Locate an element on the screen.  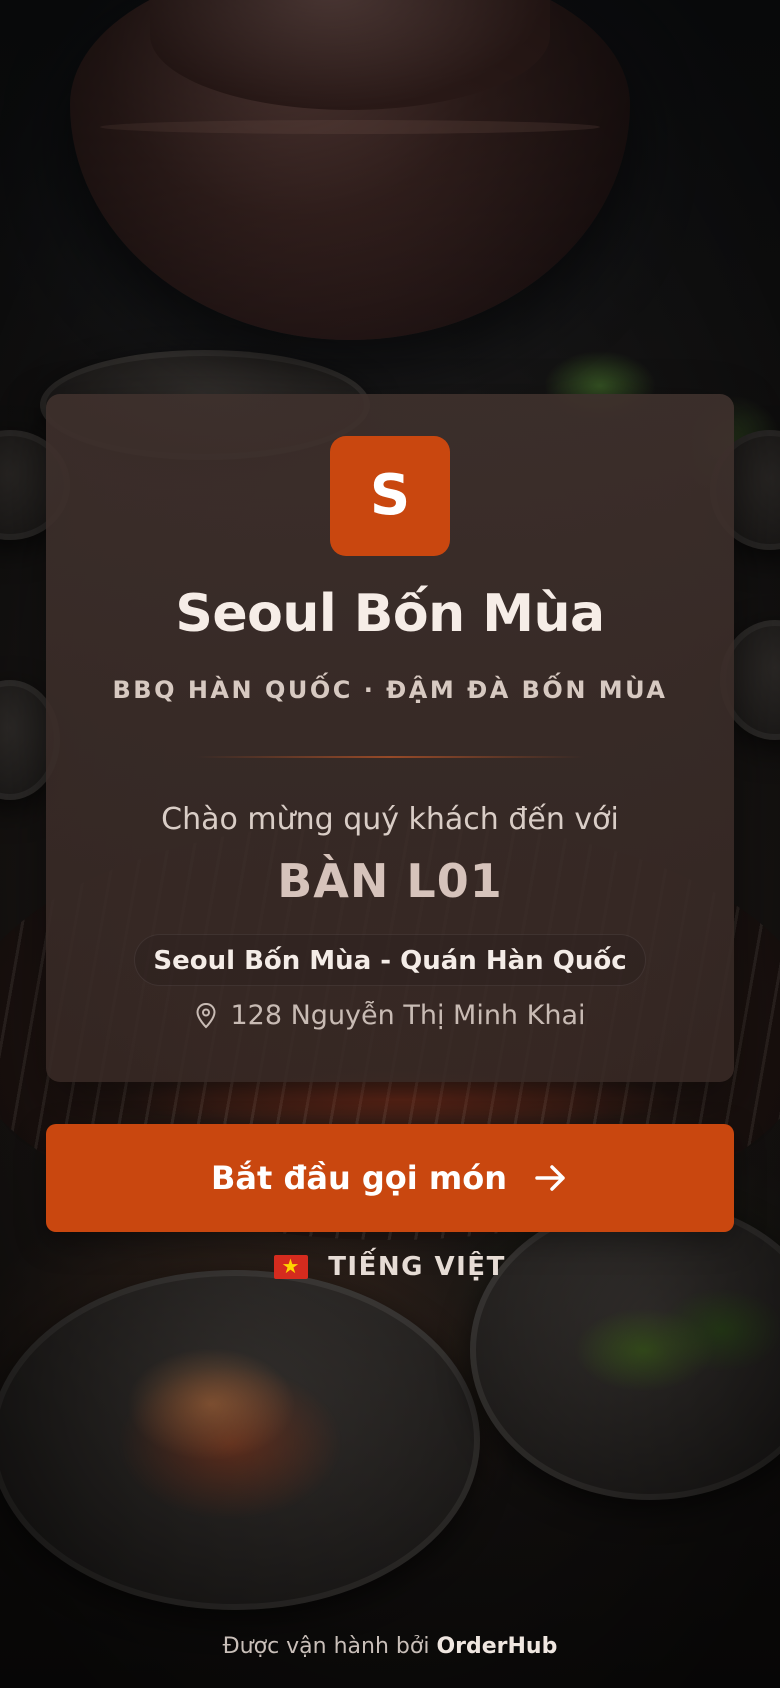
powered-by-footer: Được vận hành bởi OrderHub is located at coordinates (390, 1646).